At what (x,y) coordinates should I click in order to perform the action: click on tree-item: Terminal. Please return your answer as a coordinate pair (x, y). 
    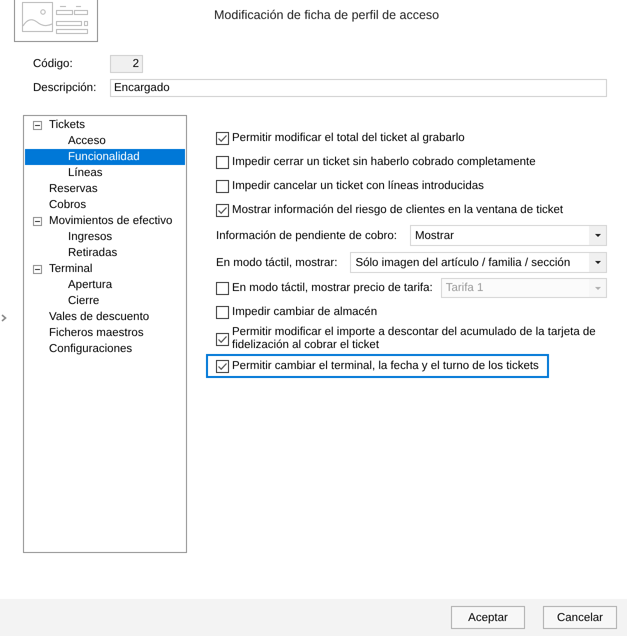
    Looking at the image, I should click on (105, 269).